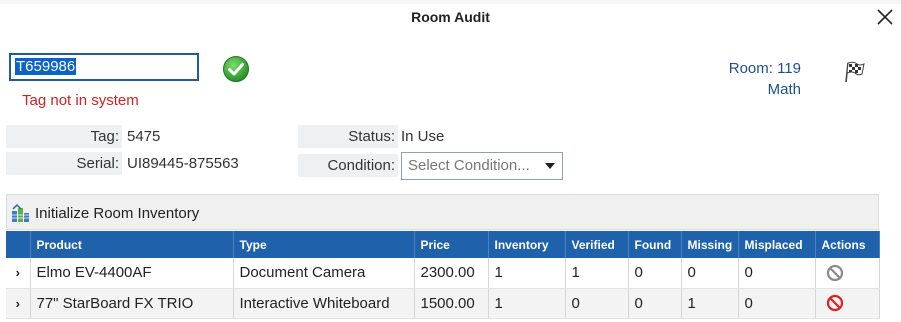 This screenshot has width=901, height=322. What do you see at coordinates (132, 244) in the screenshot?
I see `column-header-product: Product` at bounding box center [132, 244].